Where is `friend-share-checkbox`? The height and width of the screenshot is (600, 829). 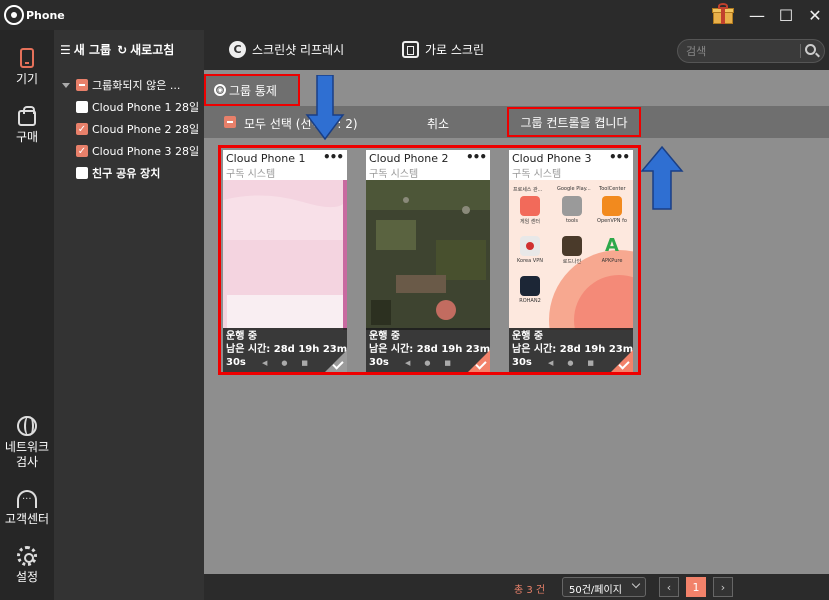
friend-share-checkbox is located at coordinates (82, 173).